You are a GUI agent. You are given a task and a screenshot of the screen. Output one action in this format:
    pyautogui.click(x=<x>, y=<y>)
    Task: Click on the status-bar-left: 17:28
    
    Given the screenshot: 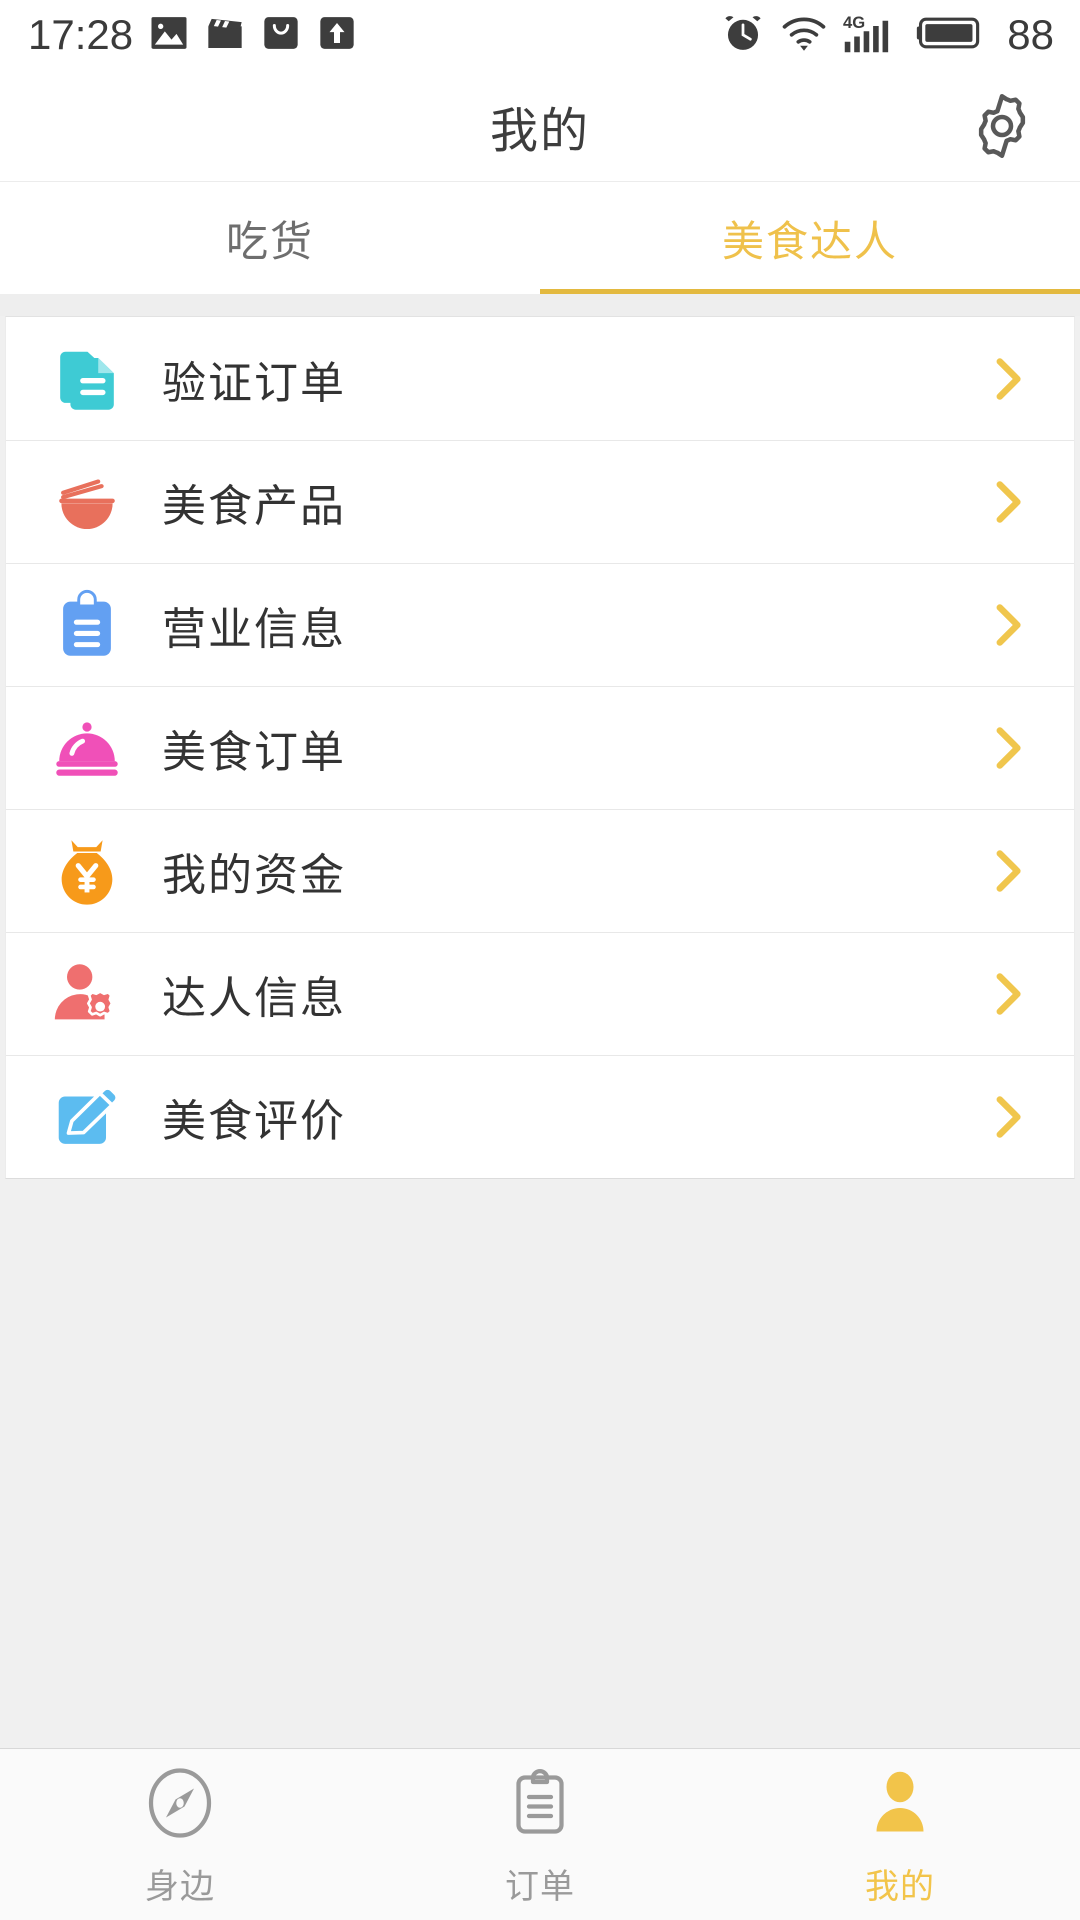 What is the action you would take?
    pyautogui.click(x=192, y=35)
    